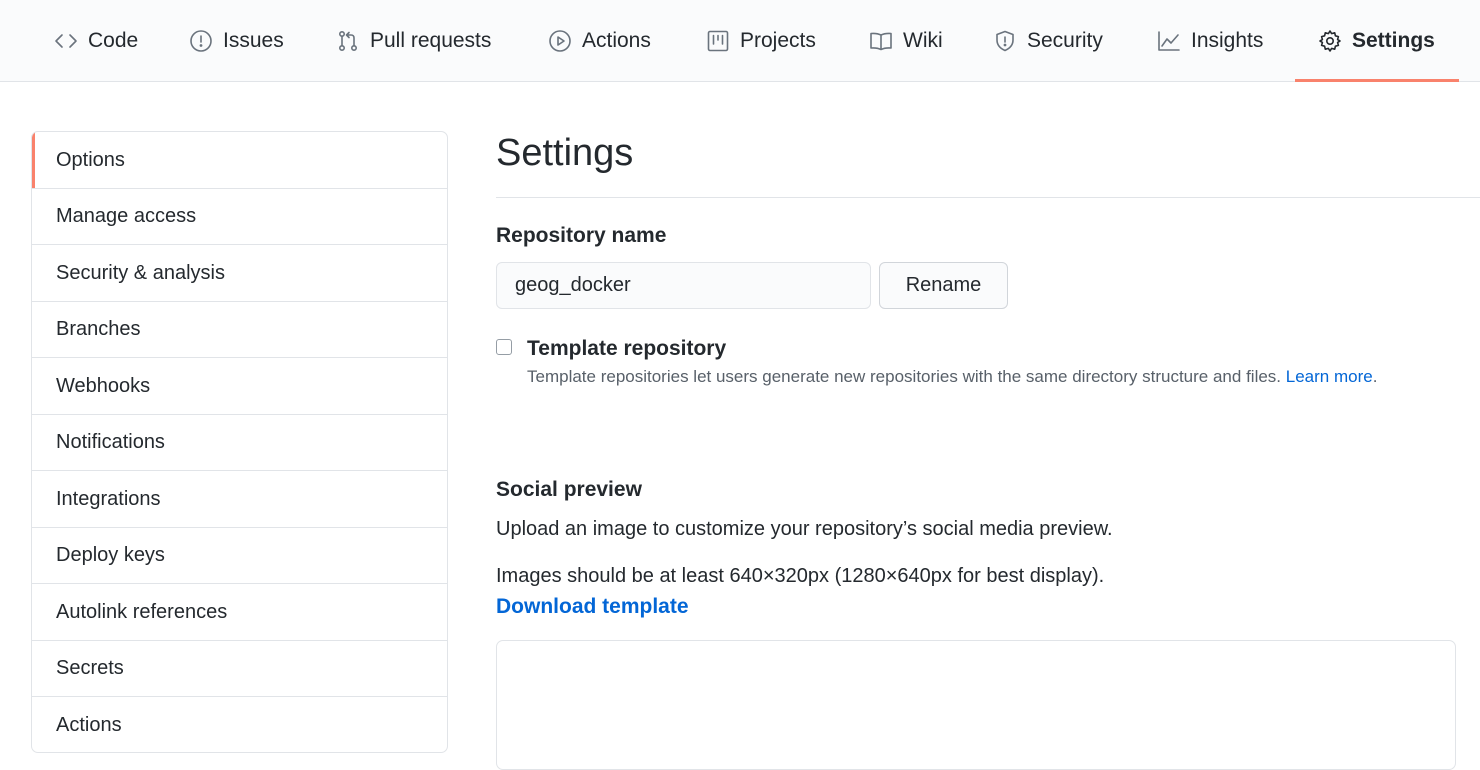 The height and width of the screenshot is (770, 1480). Describe the element at coordinates (778, 40) in the screenshot. I see `tab-label: Projects` at that location.